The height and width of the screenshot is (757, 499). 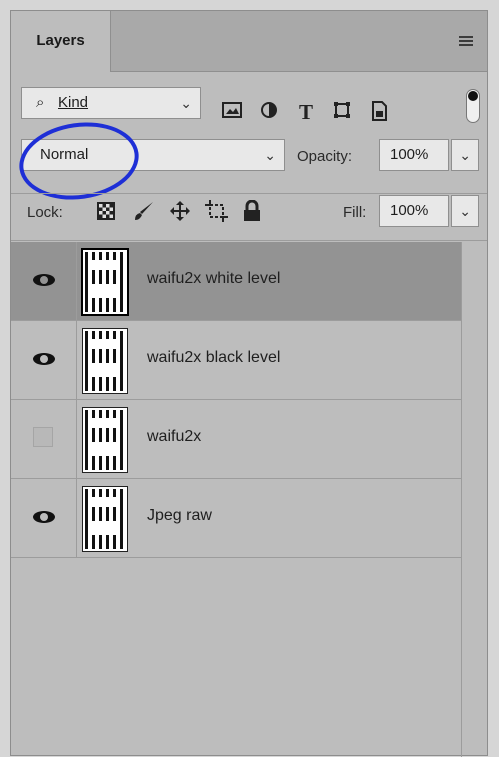 I want to click on layer-name: waifu2x white level, so click(x=214, y=278).